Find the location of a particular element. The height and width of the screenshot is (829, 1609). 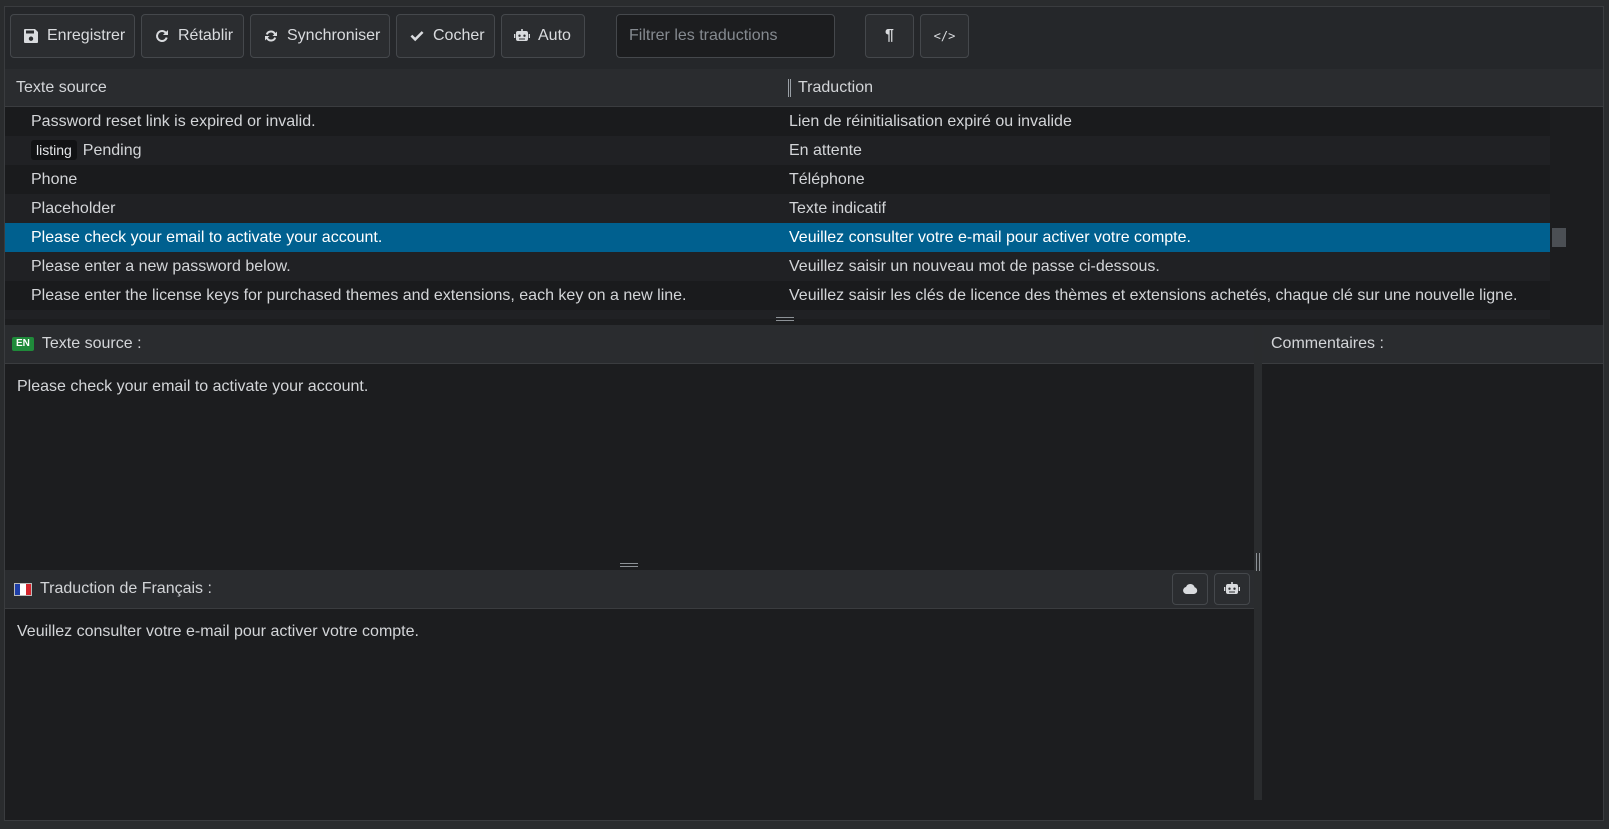

comments-panel-title: Commentaires : is located at coordinates (1327, 343).